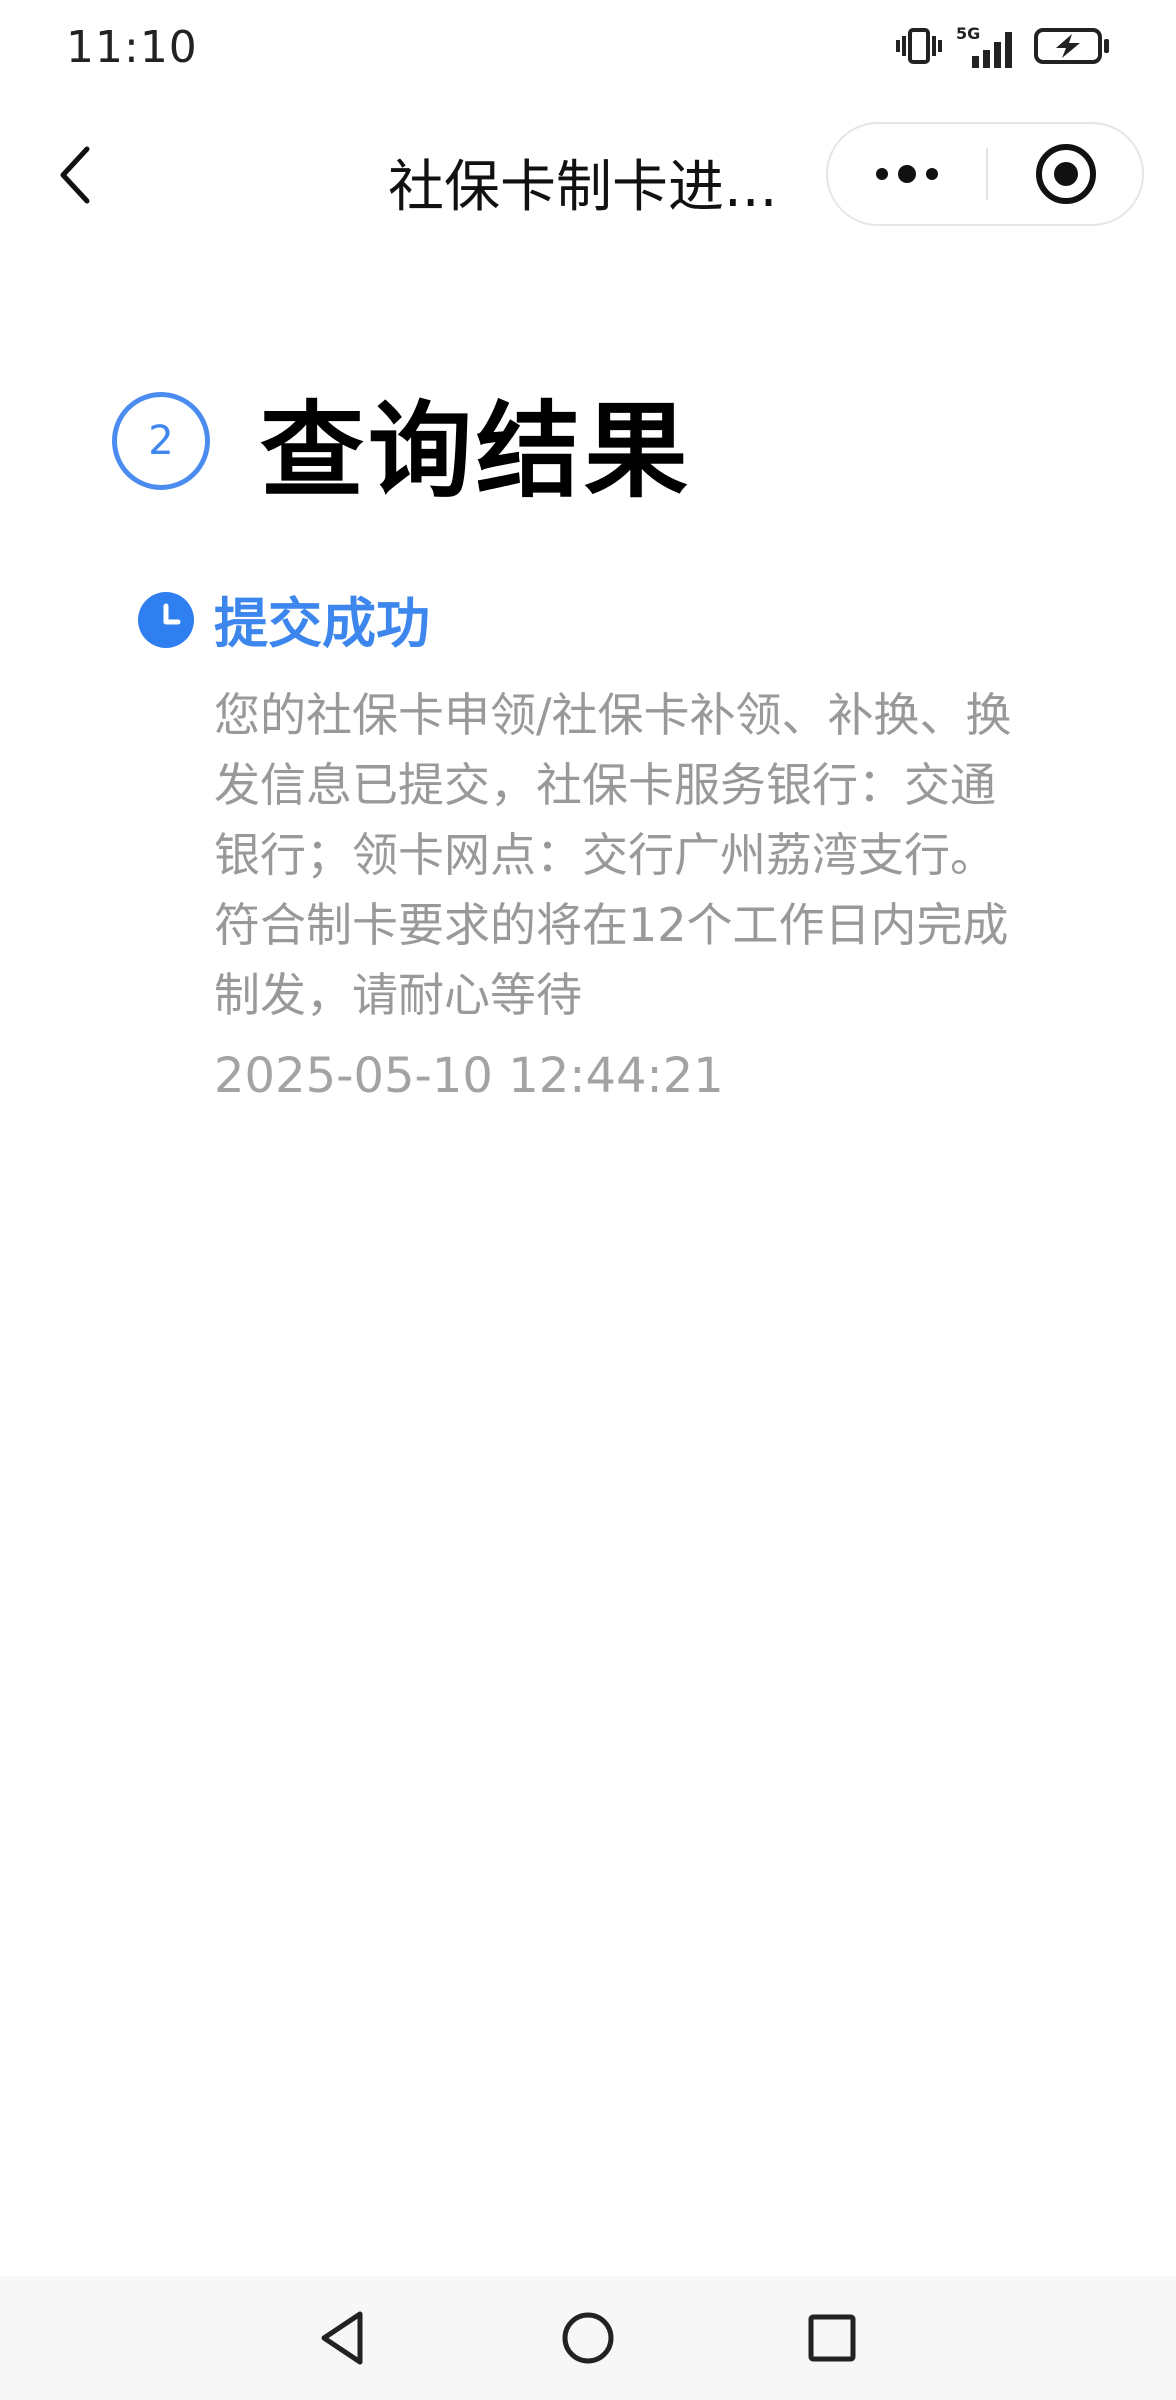 The height and width of the screenshot is (2400, 1176). I want to click on clock-icon, so click(166, 620).